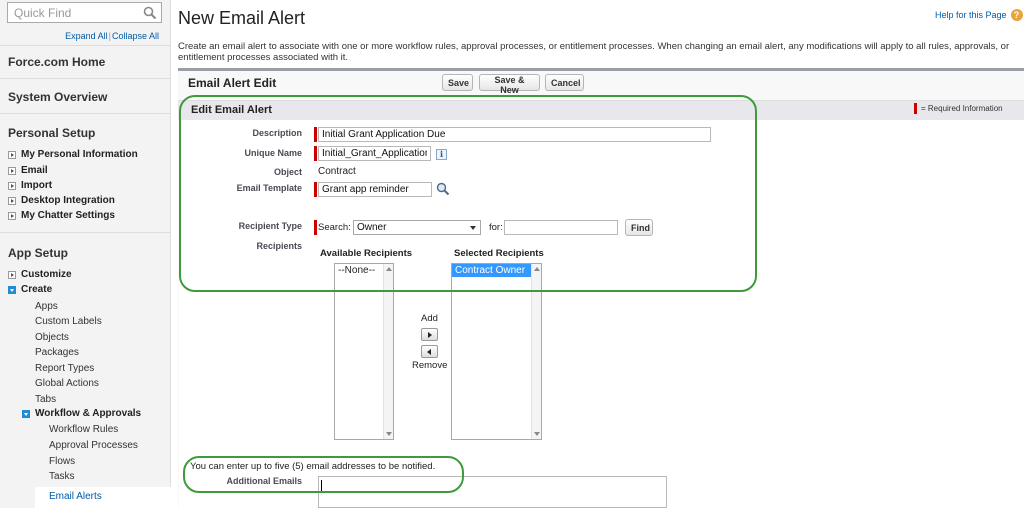 The height and width of the screenshot is (508, 1024). I want to click on text-cursor, so click(321, 485).